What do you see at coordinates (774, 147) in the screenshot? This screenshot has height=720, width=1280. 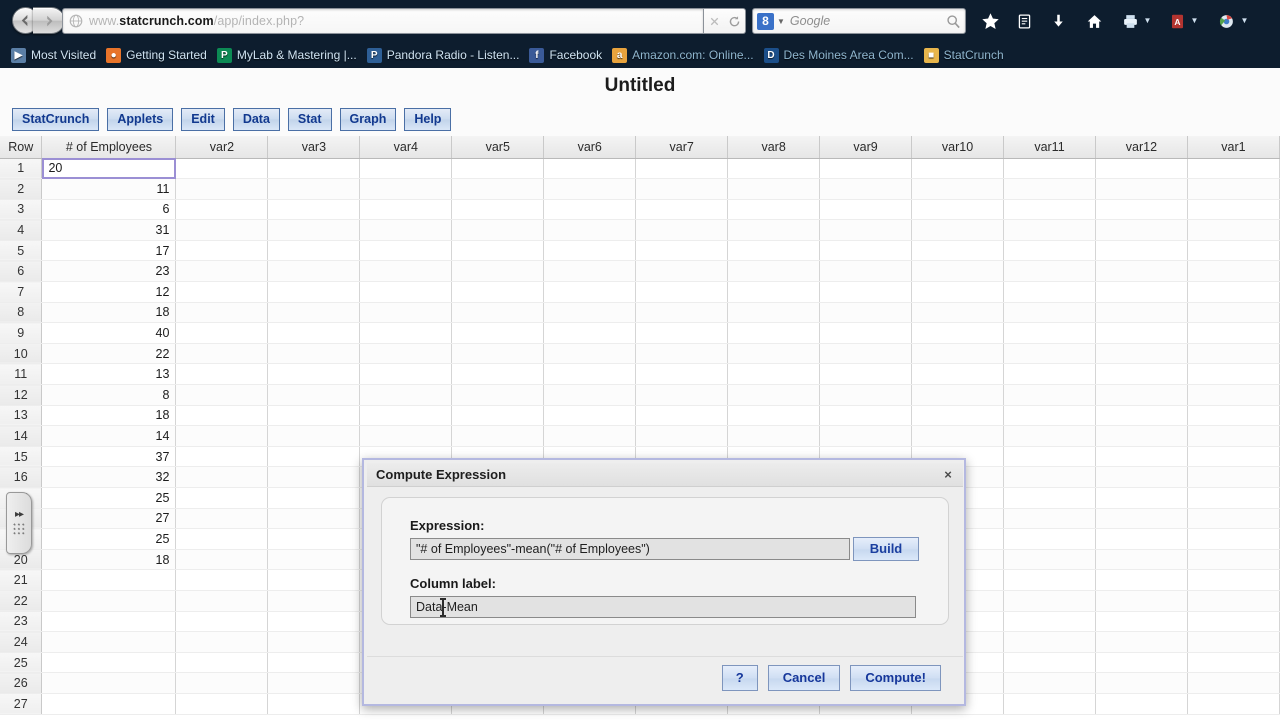 I see `column-header-var8: var8` at bounding box center [774, 147].